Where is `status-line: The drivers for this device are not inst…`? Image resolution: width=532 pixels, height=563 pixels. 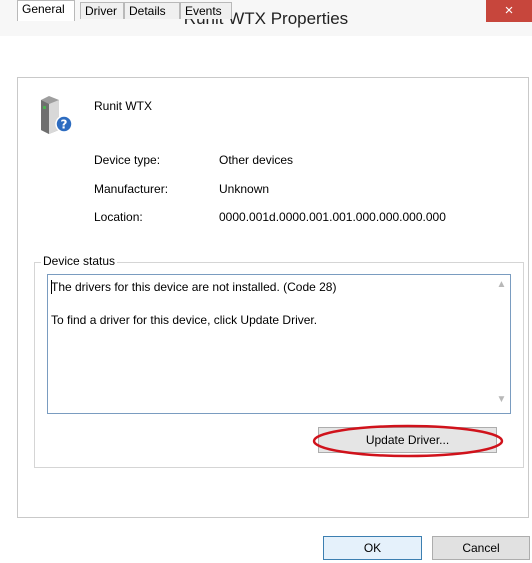
status-line: The drivers for this device are not inst… is located at coordinates (194, 287).